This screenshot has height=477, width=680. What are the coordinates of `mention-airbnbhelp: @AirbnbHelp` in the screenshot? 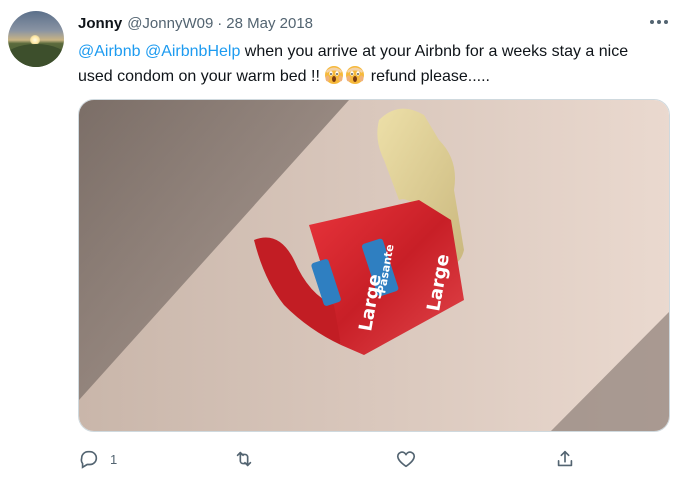 It's located at (192, 51).